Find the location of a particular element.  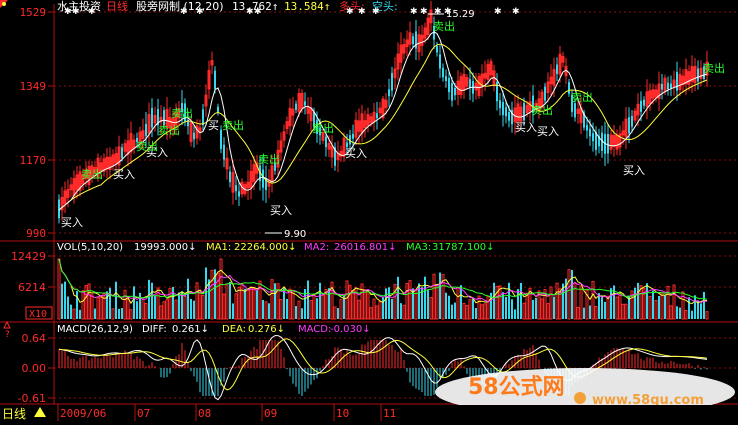

price-tick-label: 1529 is located at coordinates (33, 12).